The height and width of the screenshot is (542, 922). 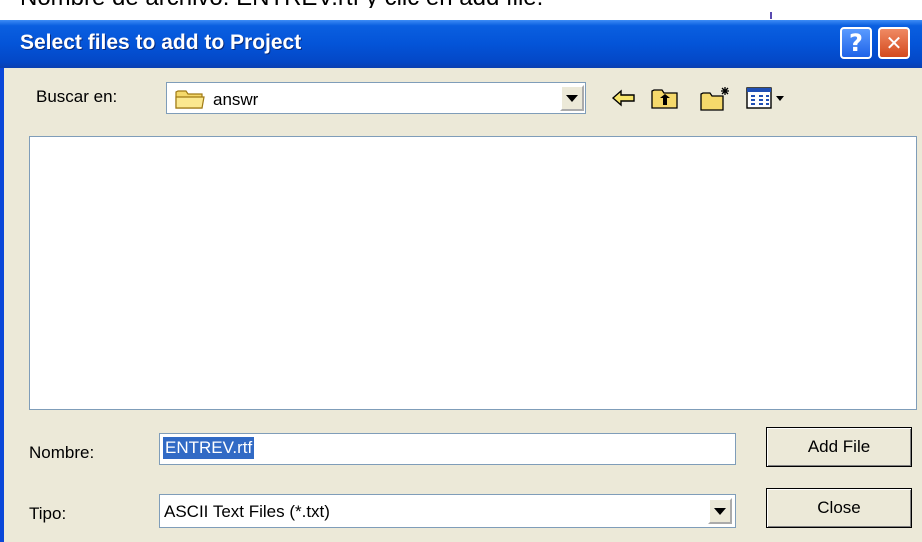 What do you see at coordinates (771, 15) in the screenshot?
I see `background-divider` at bounding box center [771, 15].